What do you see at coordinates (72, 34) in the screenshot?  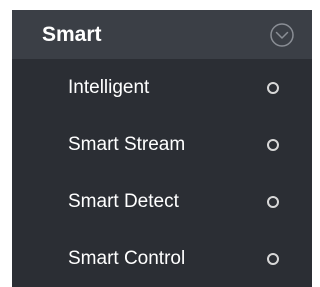 I see `section-title: Smart` at bounding box center [72, 34].